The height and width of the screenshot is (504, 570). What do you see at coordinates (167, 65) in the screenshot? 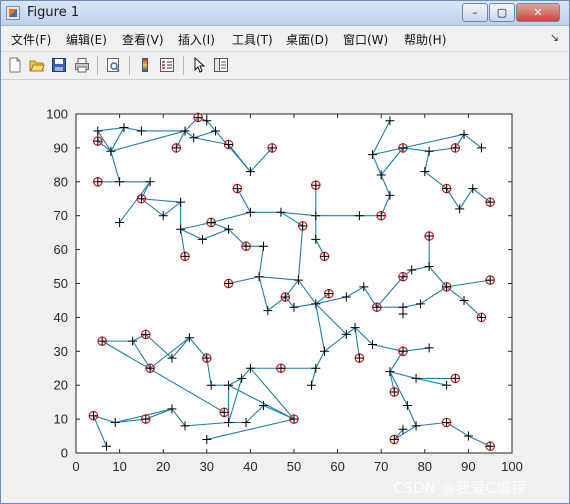
I see `insert-legend-icon` at bounding box center [167, 65].